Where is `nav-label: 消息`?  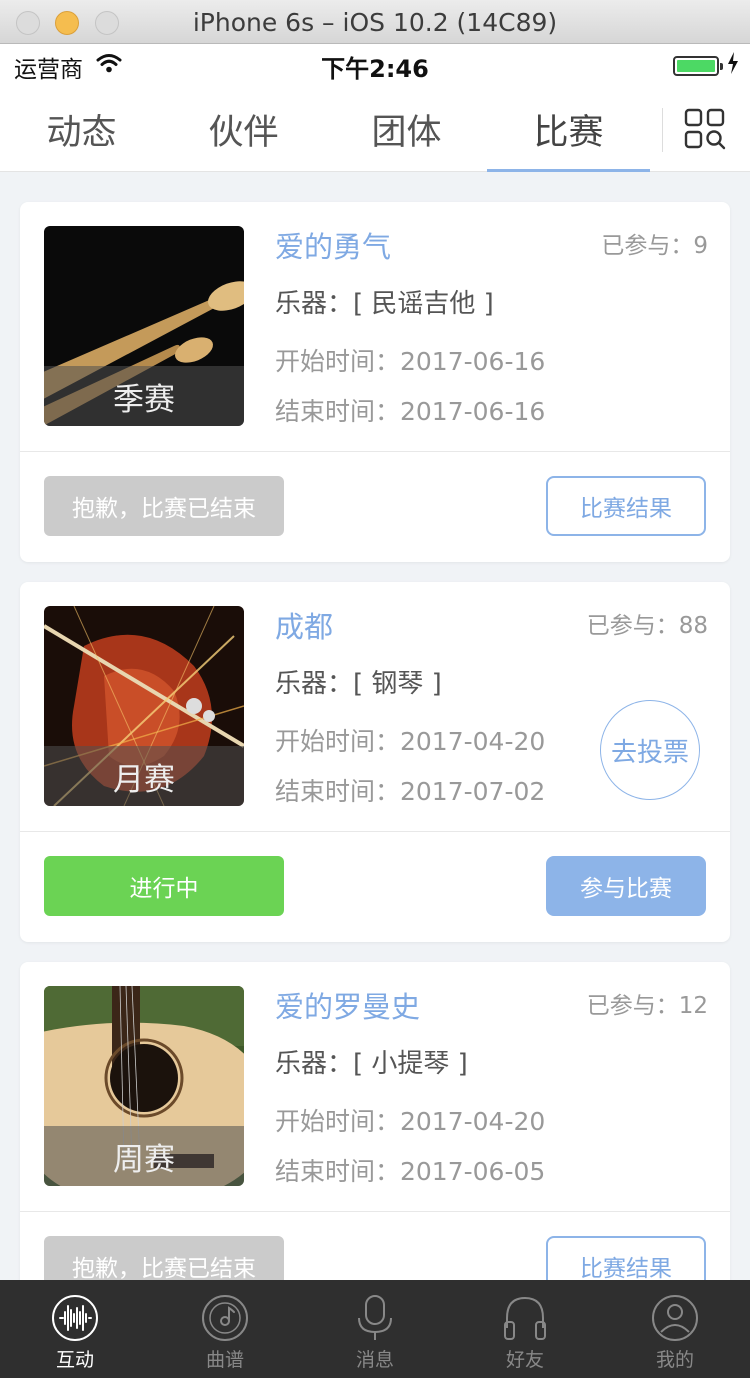 nav-label: 消息 is located at coordinates (374, 1360).